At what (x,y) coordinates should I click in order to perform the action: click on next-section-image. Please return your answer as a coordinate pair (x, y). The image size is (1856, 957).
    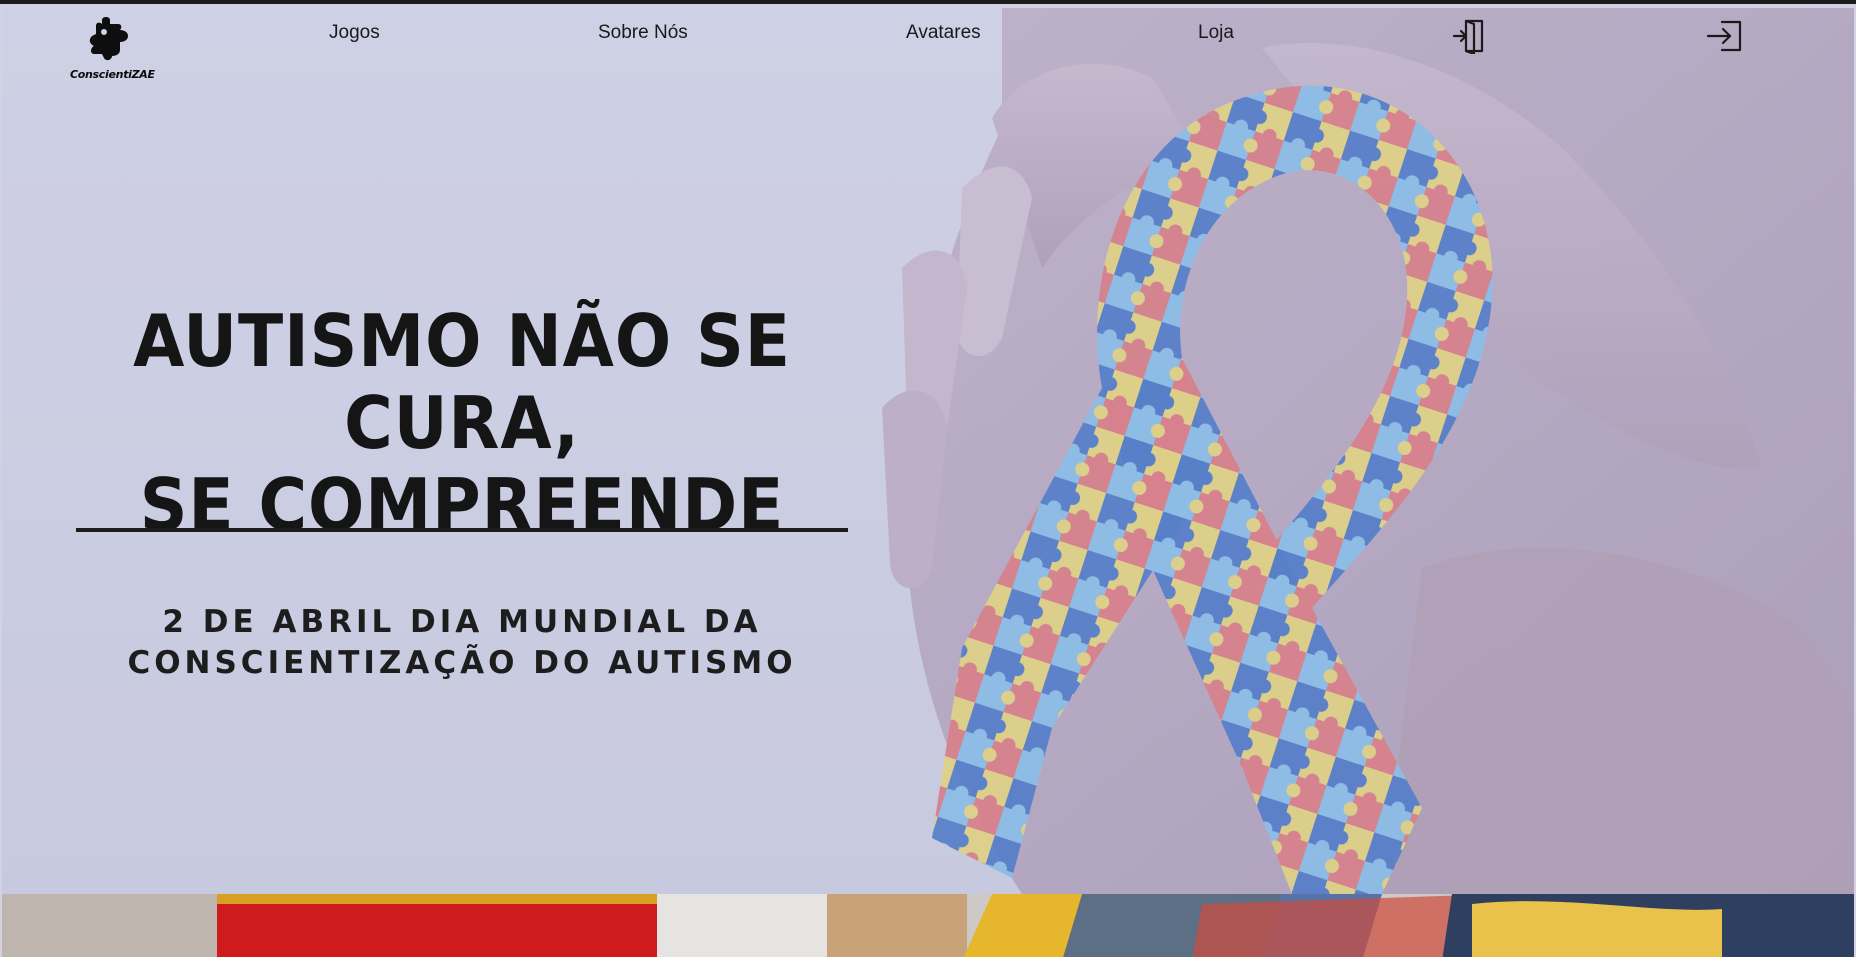
    Looking at the image, I should click on (928, 925).